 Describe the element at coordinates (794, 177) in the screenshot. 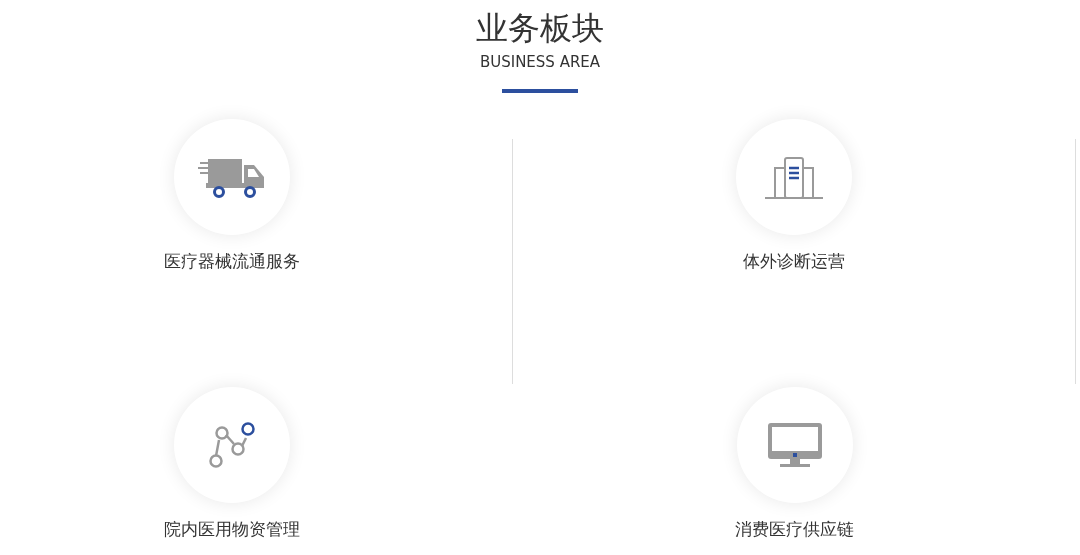

I see `building-icon` at that location.